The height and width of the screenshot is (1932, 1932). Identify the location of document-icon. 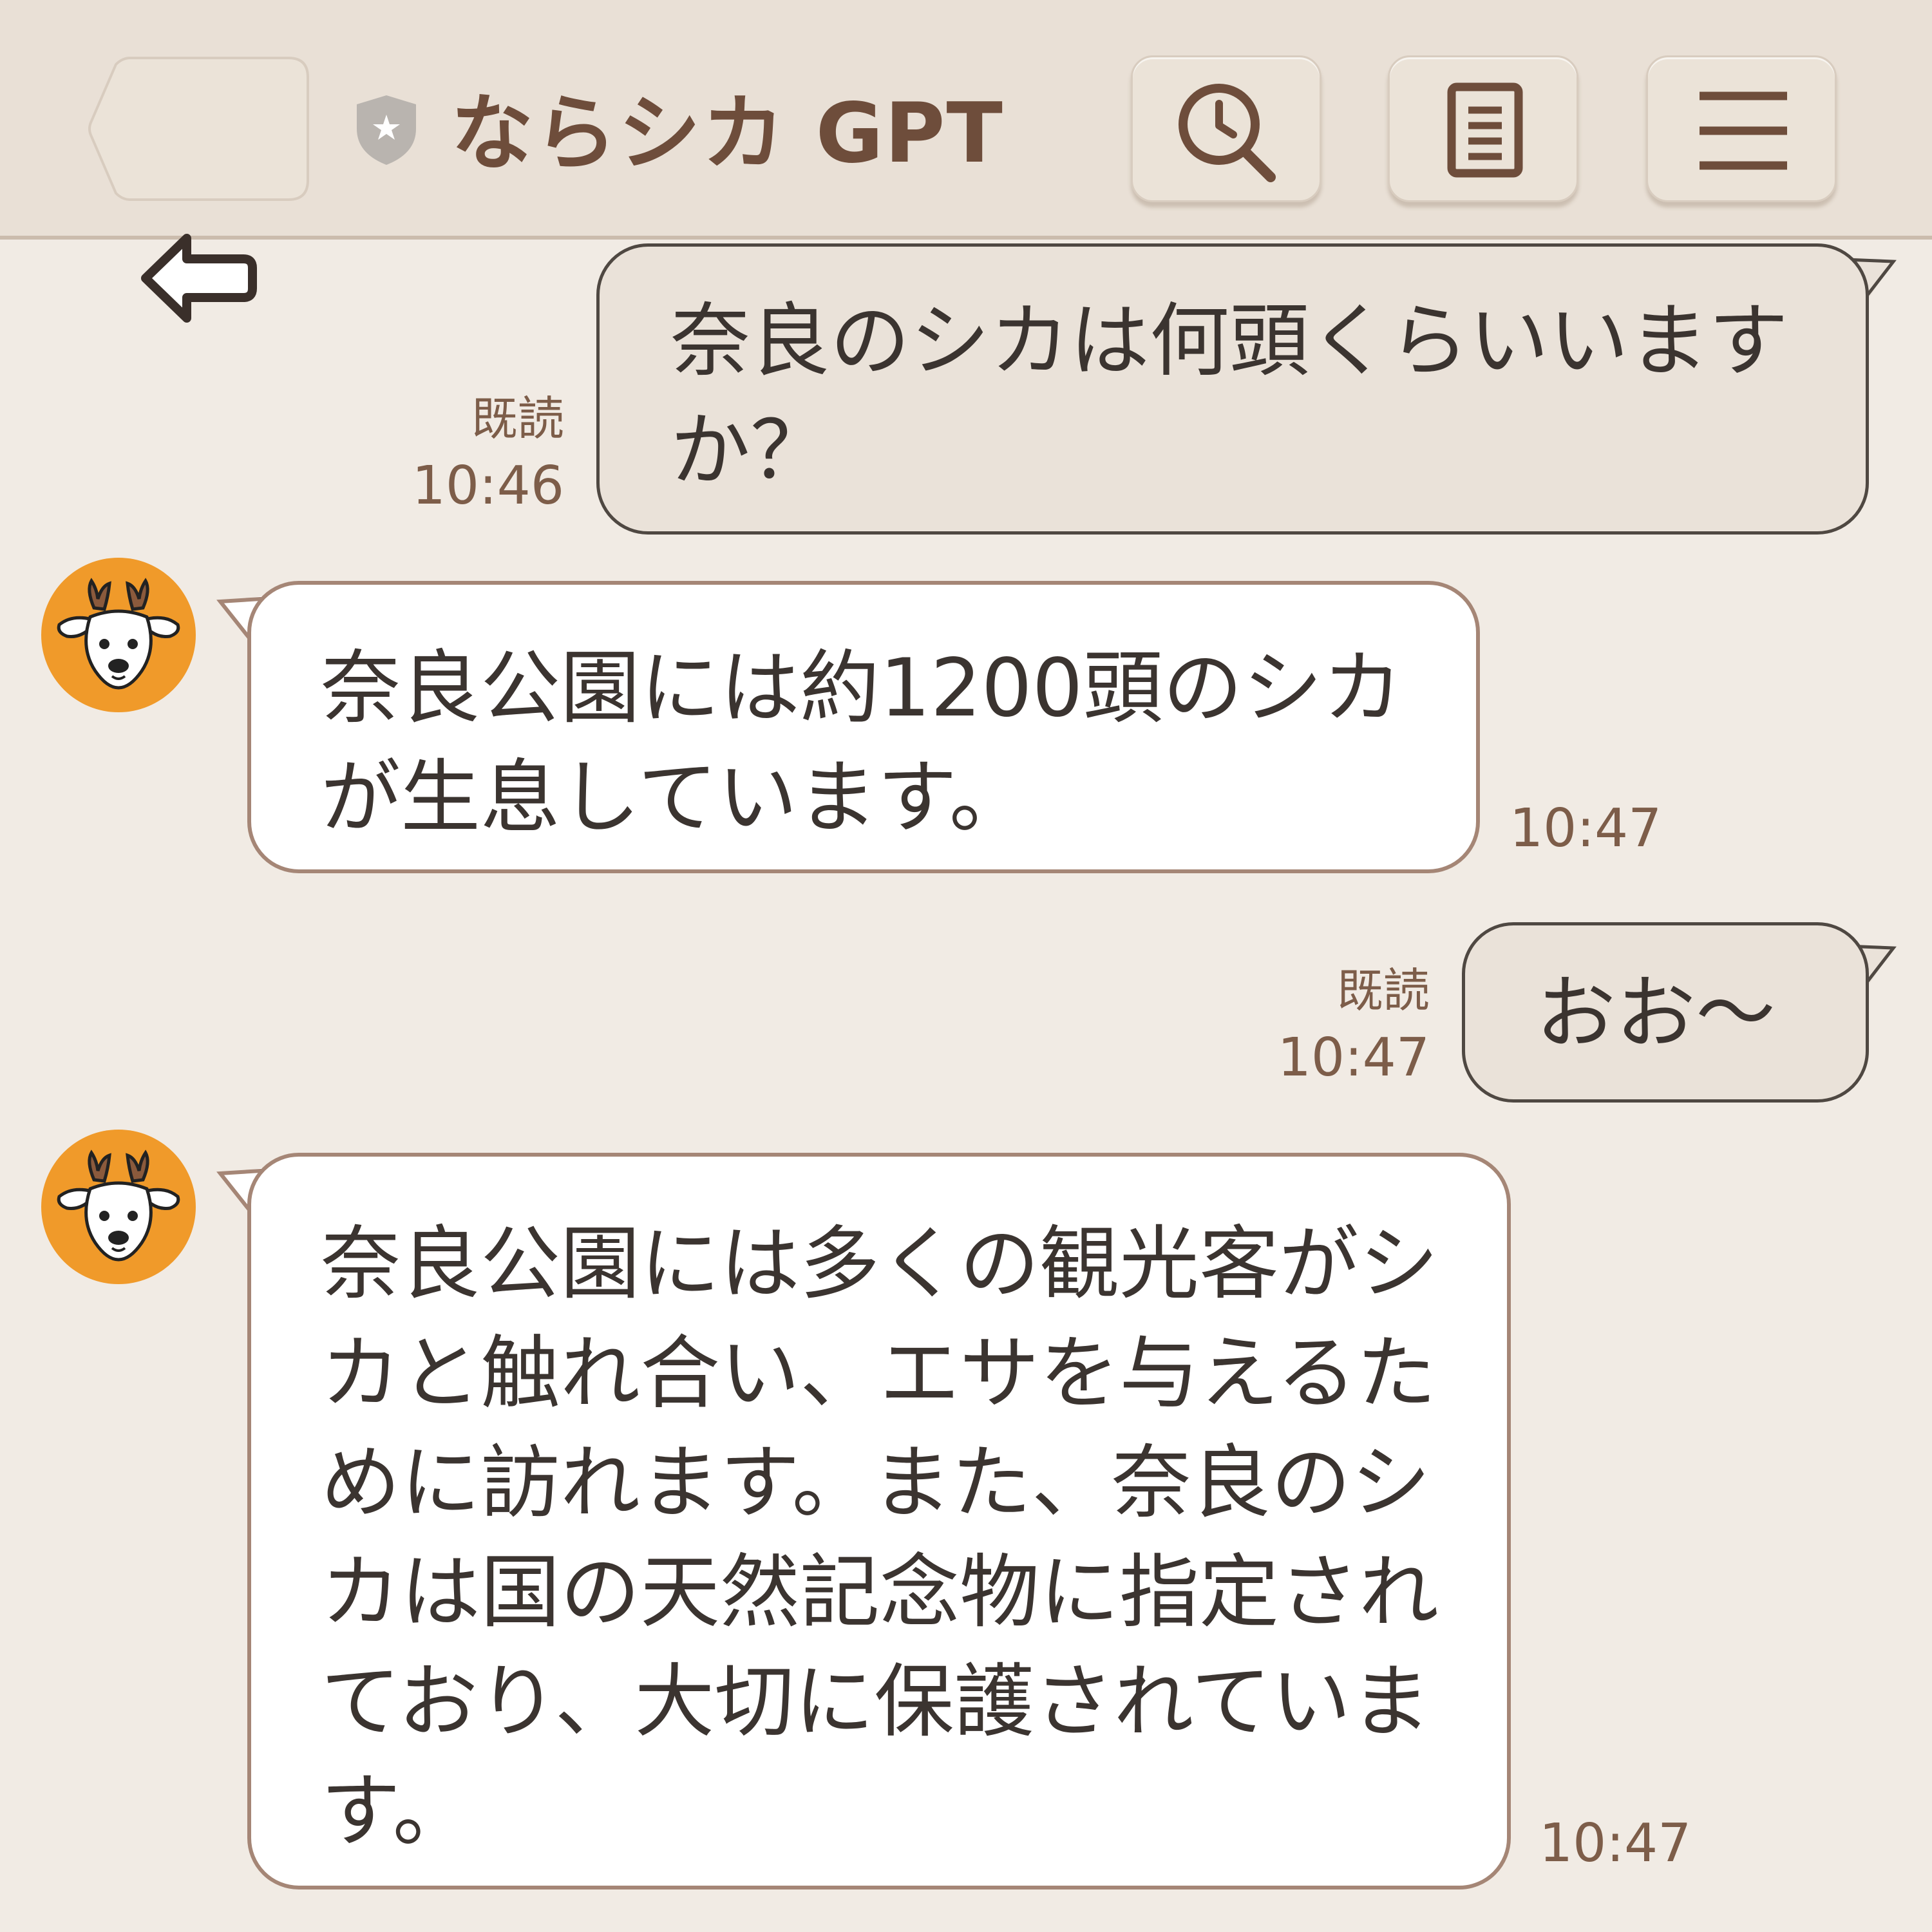
(1485, 130).